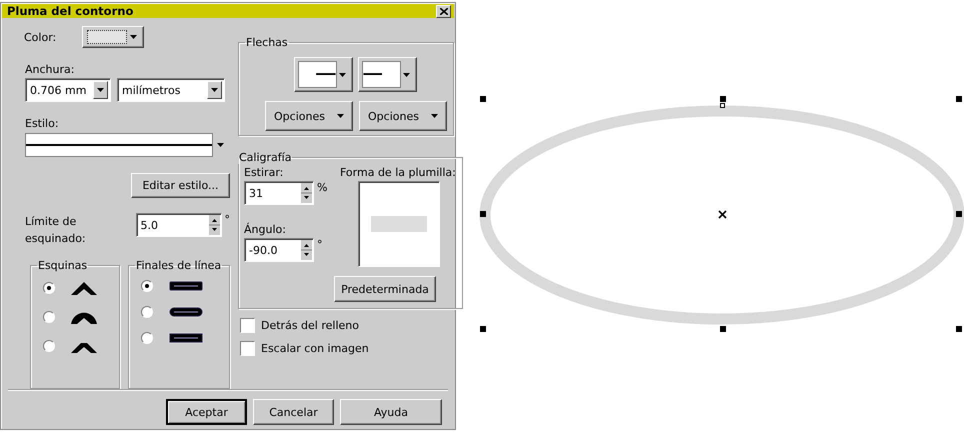 This screenshot has height=434, width=964. Describe the element at coordinates (84, 287) in the screenshot. I see `corner-icon` at that location.